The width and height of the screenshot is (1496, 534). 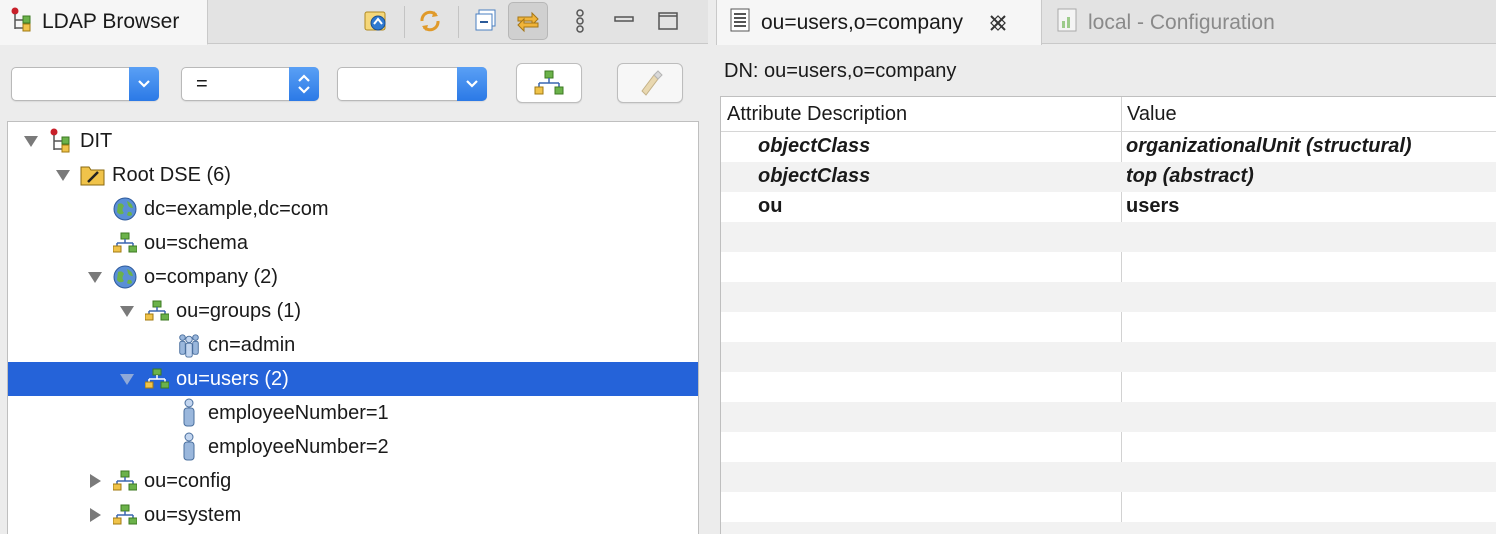 I want to click on run-quick-search-button, so click(x=549, y=83).